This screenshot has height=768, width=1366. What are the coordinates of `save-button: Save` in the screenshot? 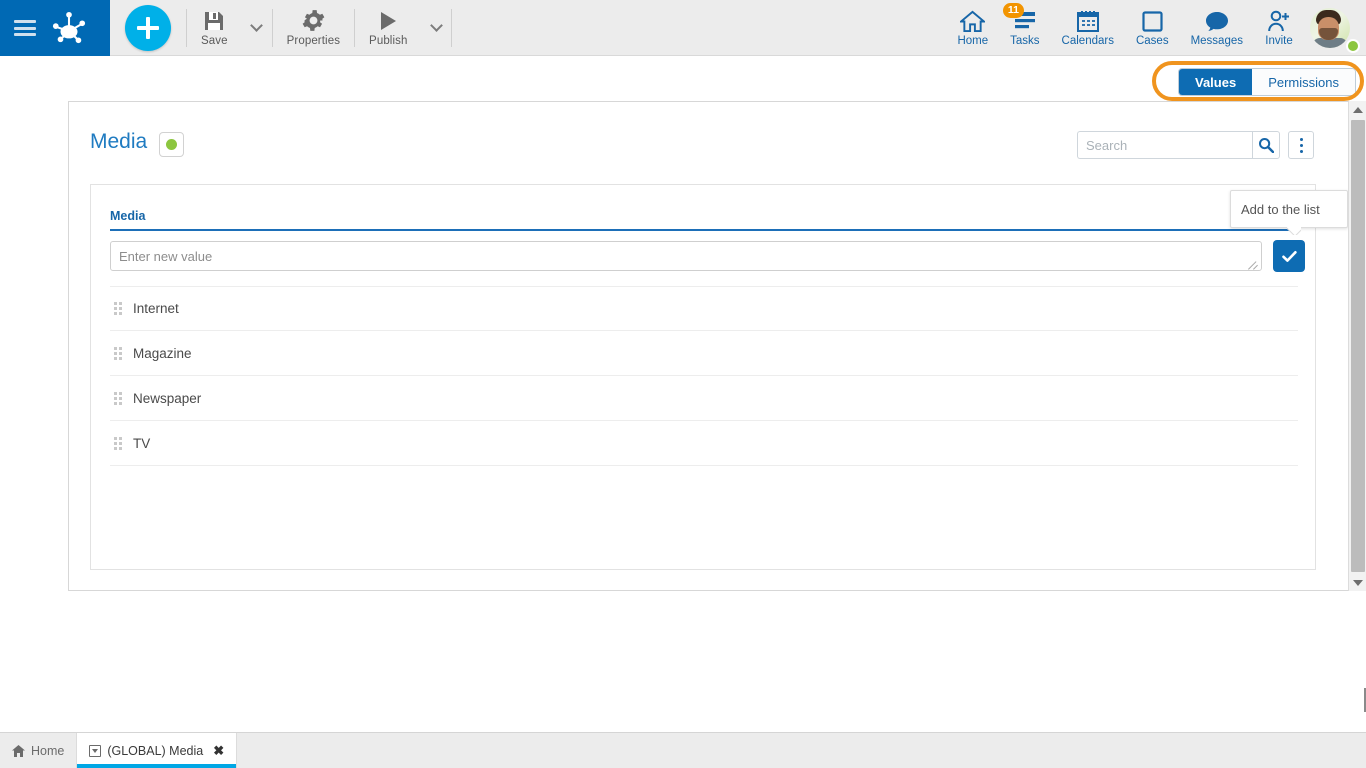 It's located at (214, 27).